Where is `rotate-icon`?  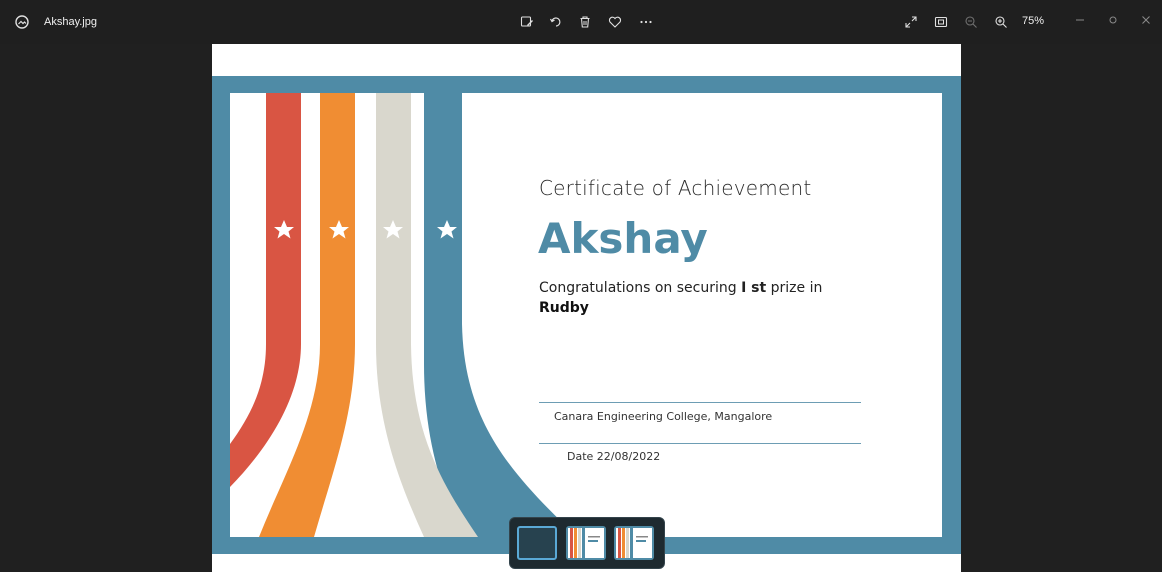 rotate-icon is located at coordinates (555, 22).